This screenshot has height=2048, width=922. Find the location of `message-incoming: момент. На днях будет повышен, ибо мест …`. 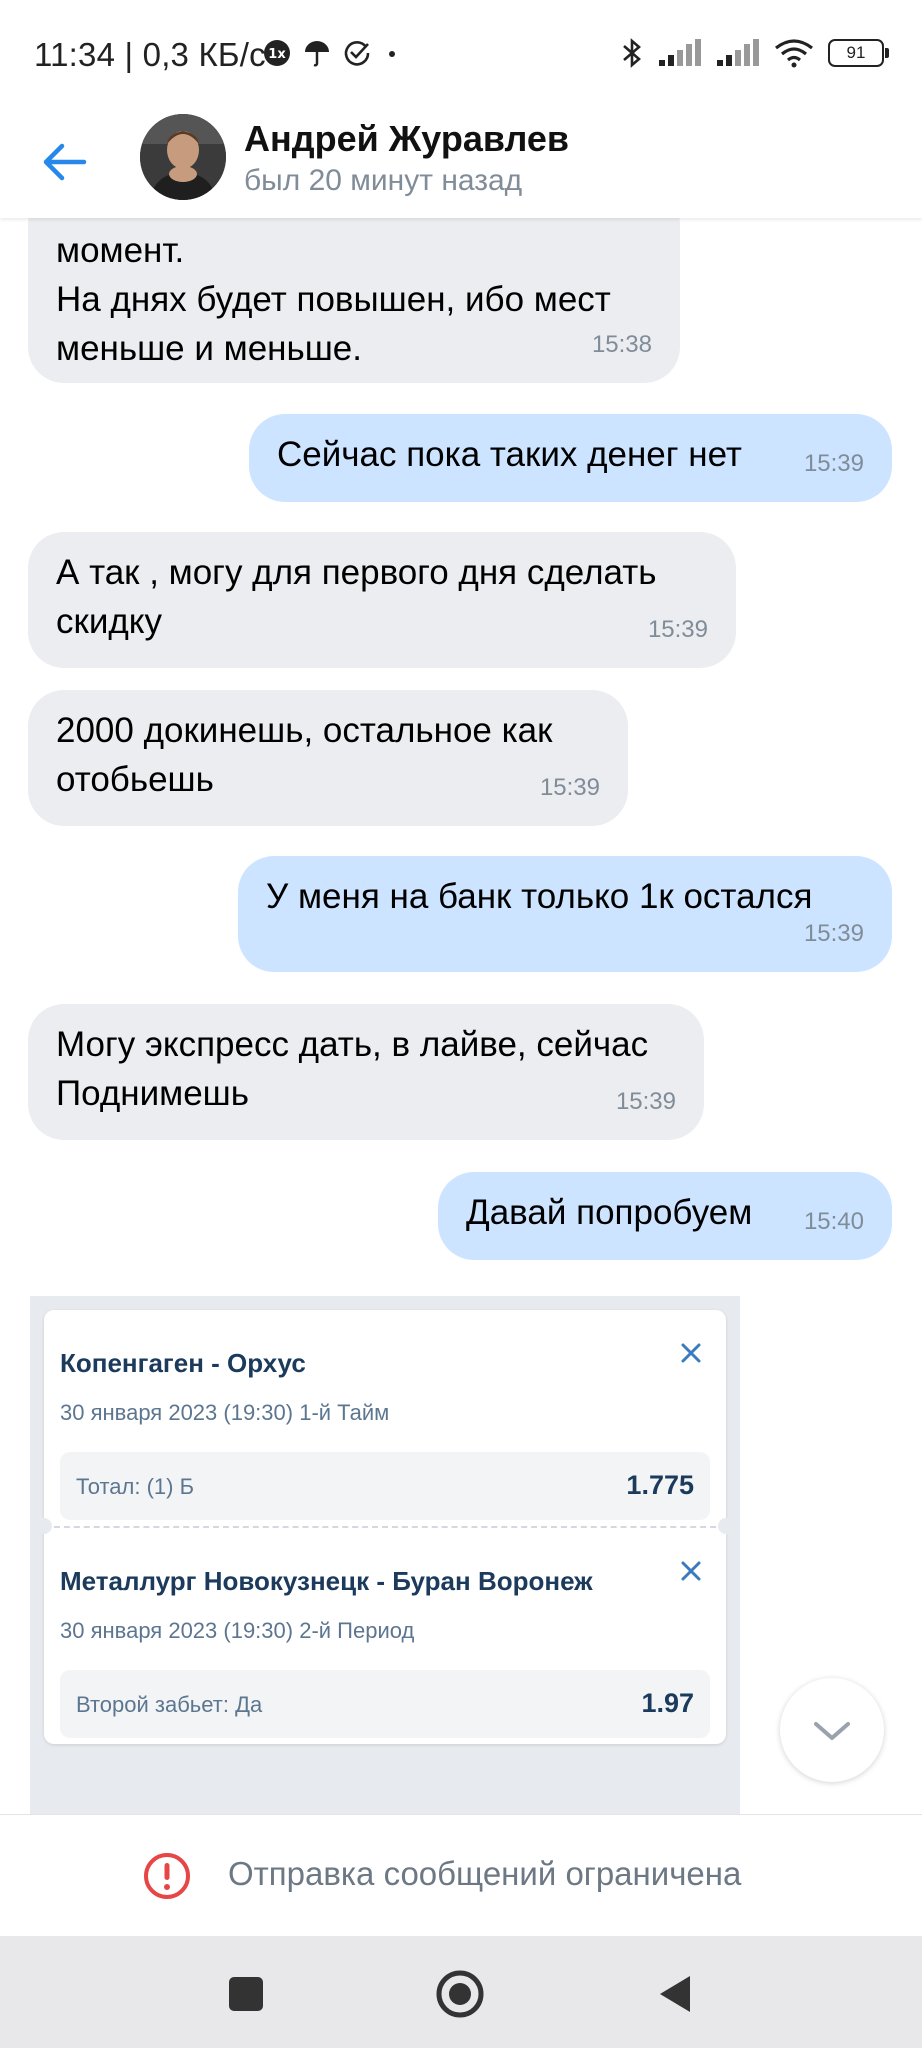

message-incoming: момент. На днях будет повышен, ибо мест … is located at coordinates (354, 300).